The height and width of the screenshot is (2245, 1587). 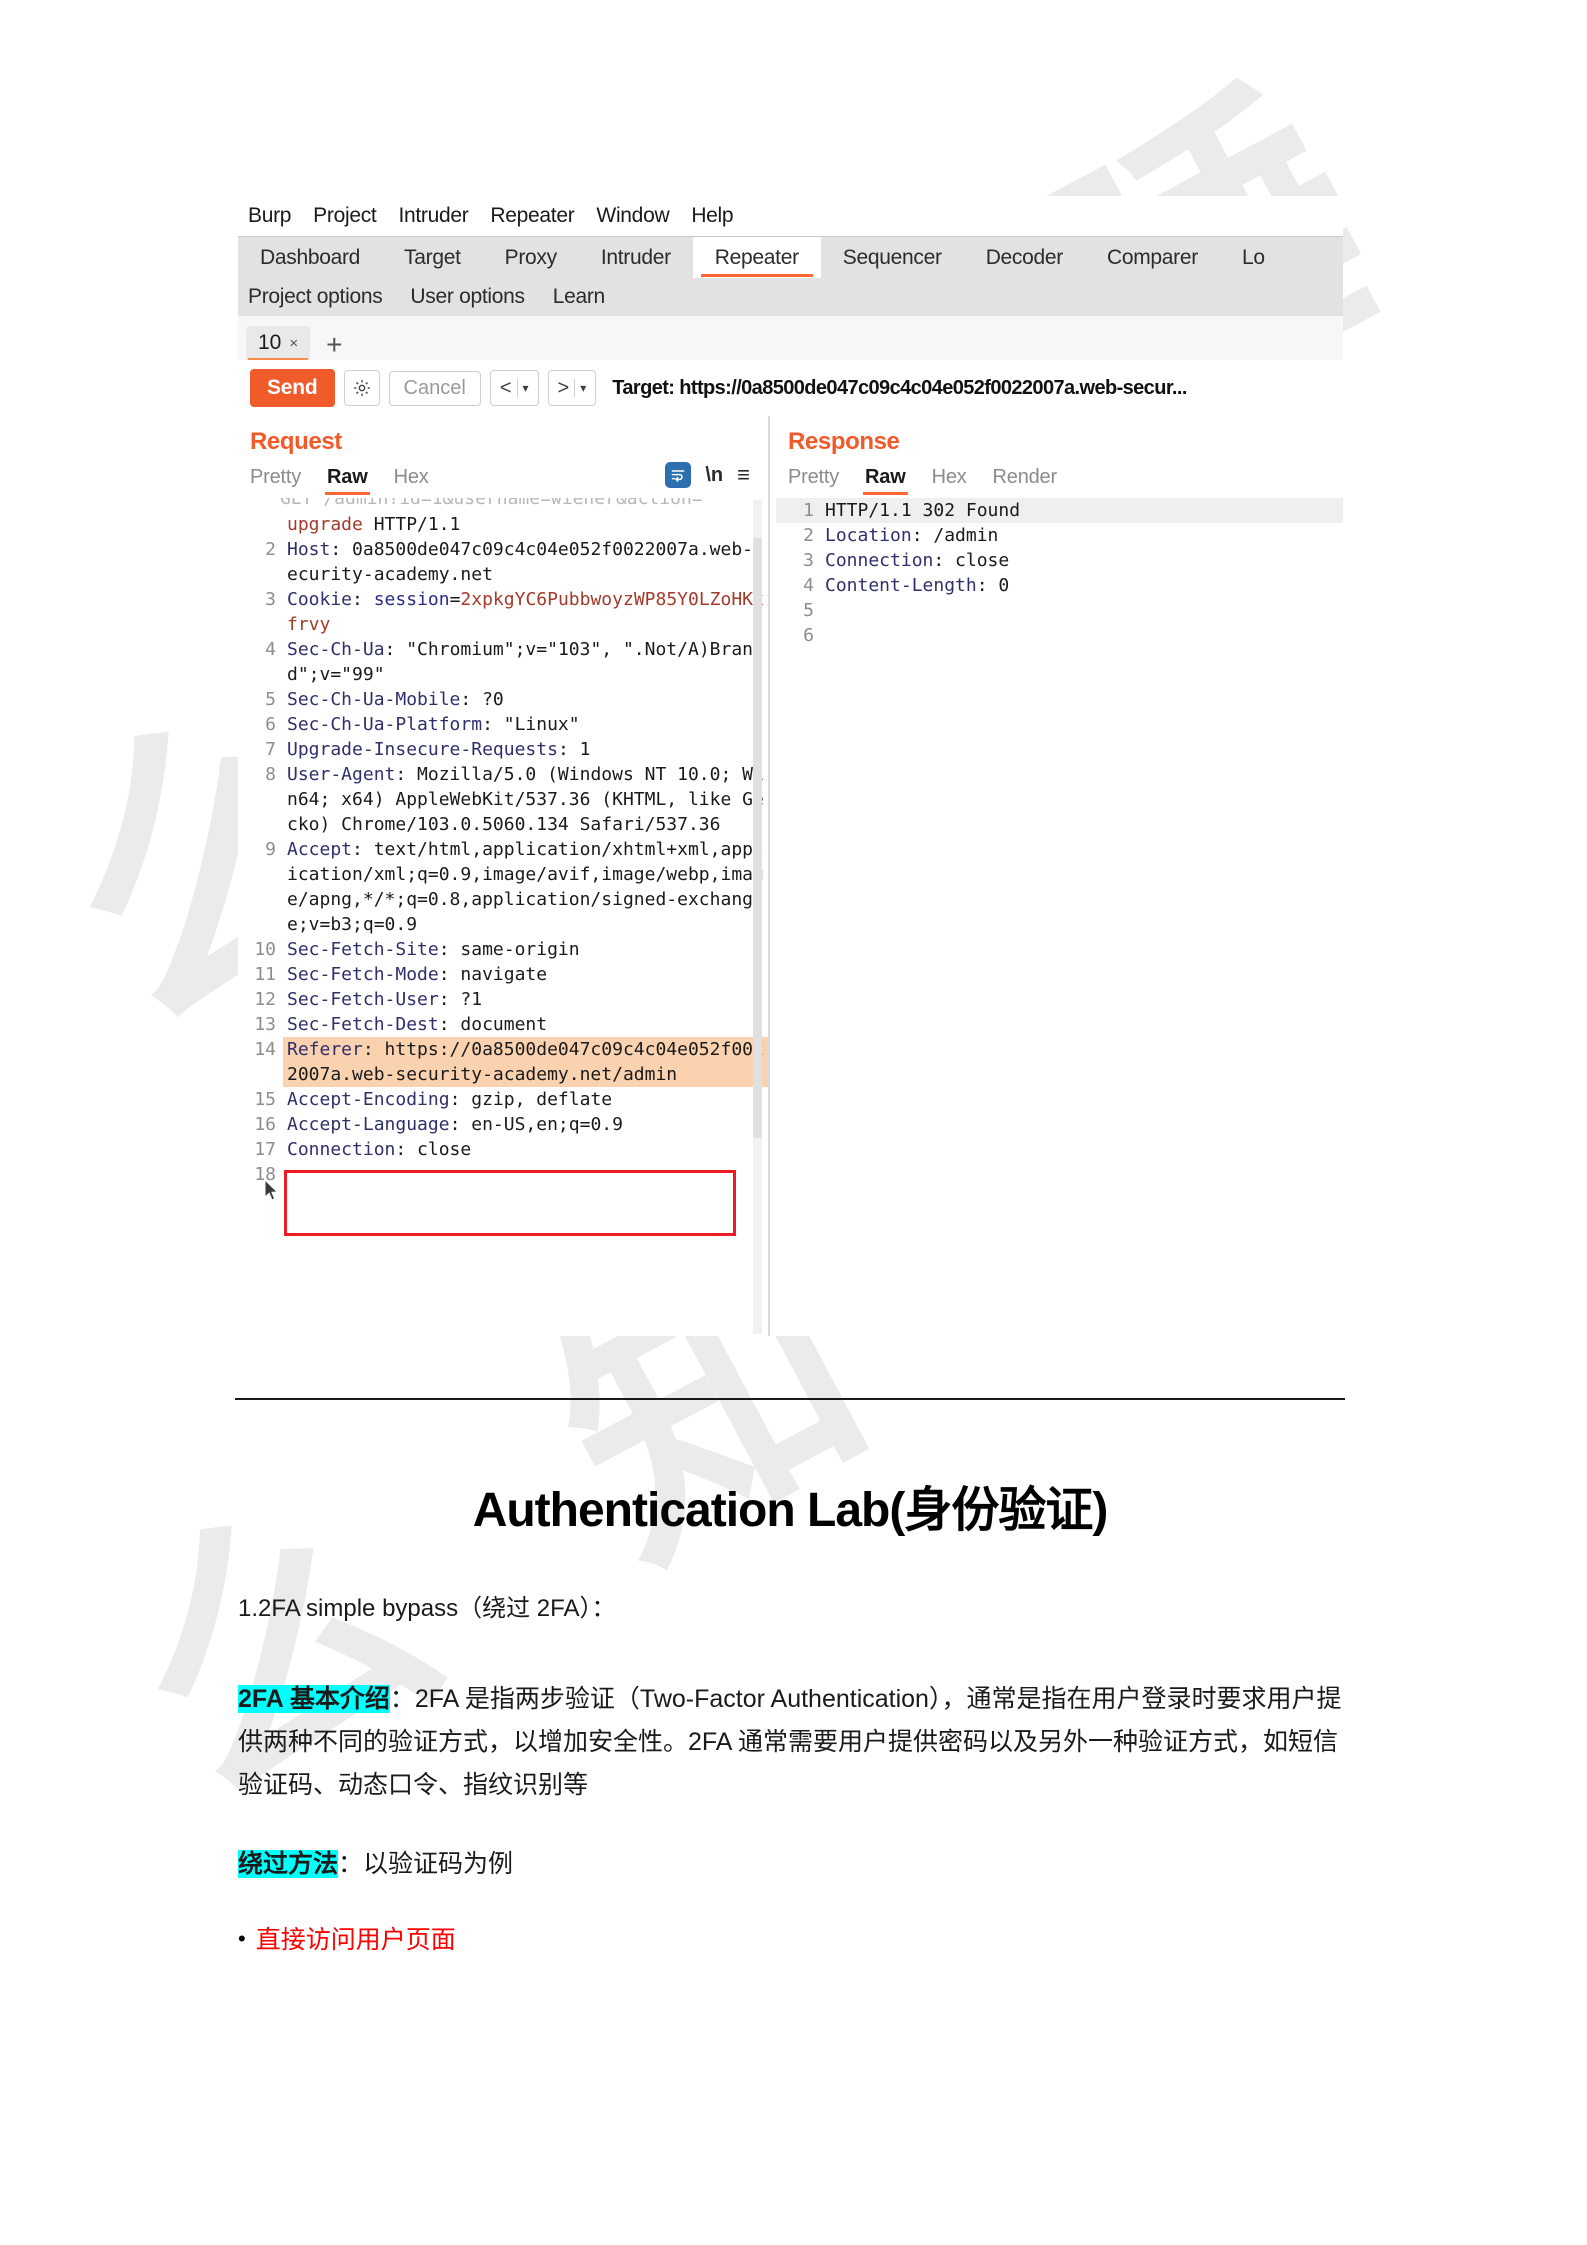 What do you see at coordinates (434, 388) in the screenshot?
I see `cancel-button: Cancel` at bounding box center [434, 388].